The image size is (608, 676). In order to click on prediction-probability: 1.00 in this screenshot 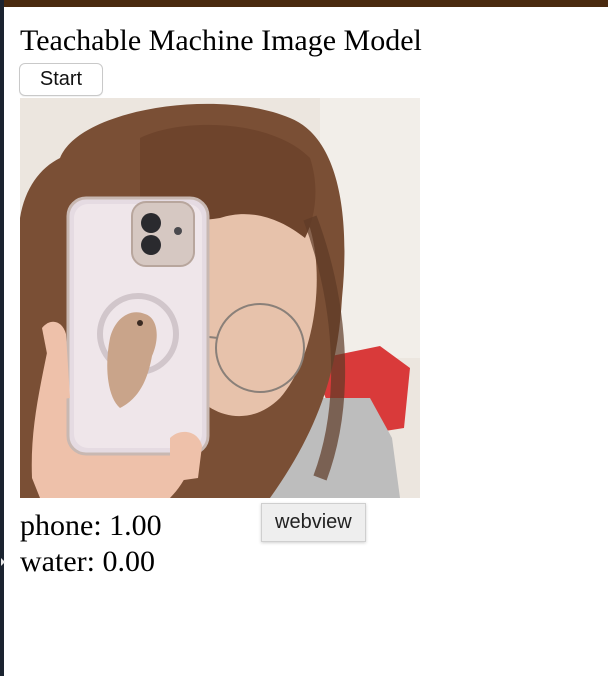, I will do `click(135, 525)`.